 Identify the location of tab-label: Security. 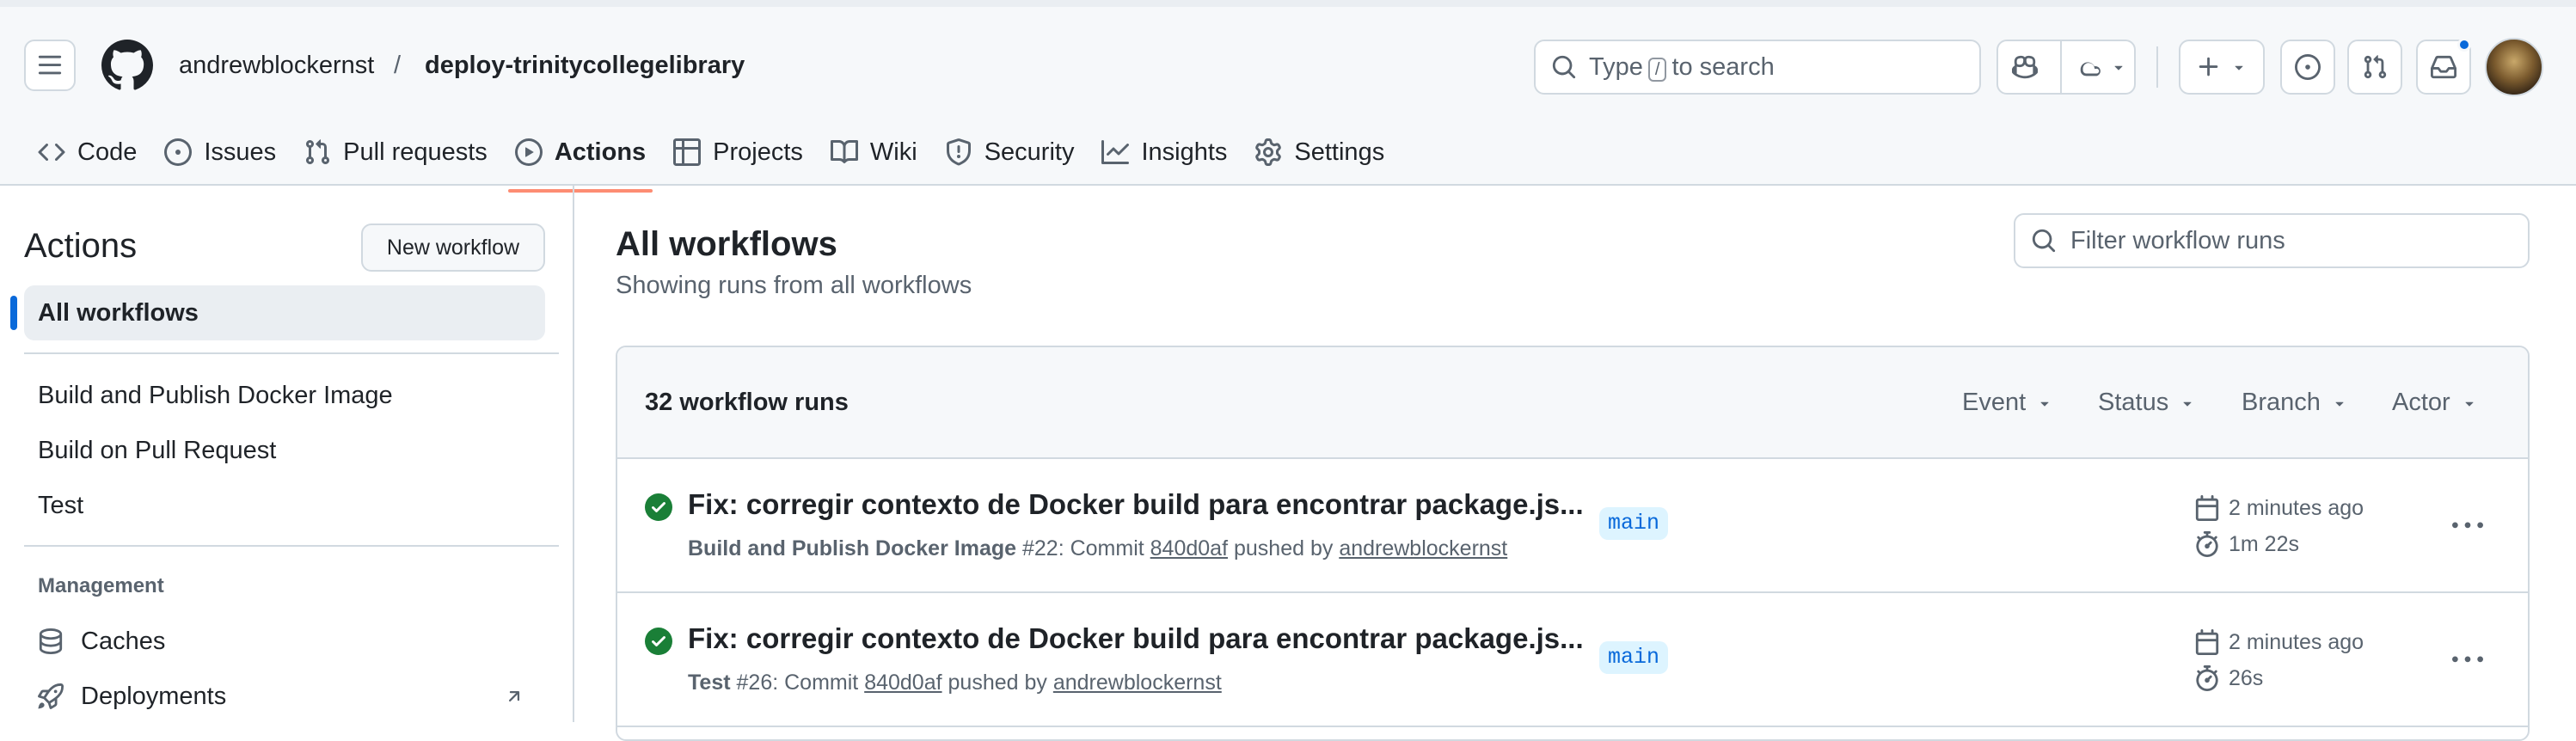
(1029, 152).